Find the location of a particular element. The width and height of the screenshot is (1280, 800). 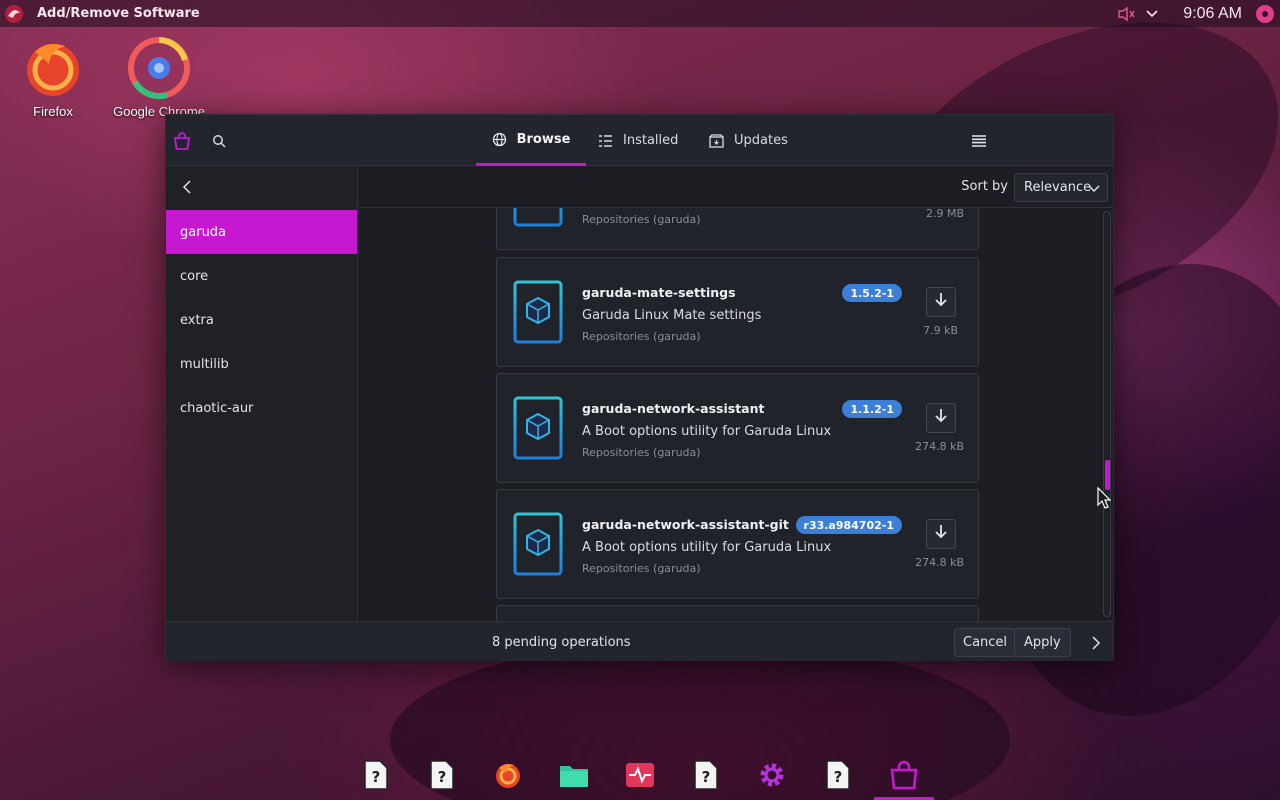

window-header: Browse Installed Updates is located at coordinates (639, 140).